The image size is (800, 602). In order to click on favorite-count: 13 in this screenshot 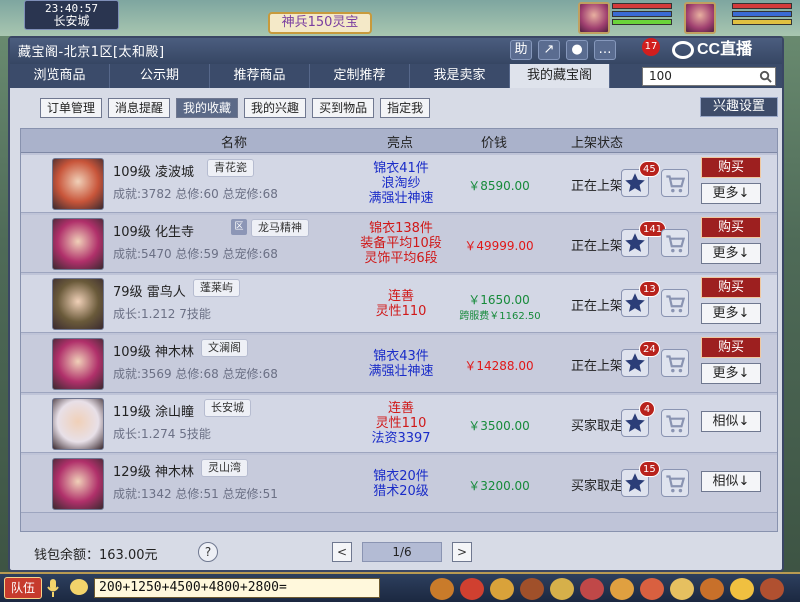, I will do `click(649, 289)`.